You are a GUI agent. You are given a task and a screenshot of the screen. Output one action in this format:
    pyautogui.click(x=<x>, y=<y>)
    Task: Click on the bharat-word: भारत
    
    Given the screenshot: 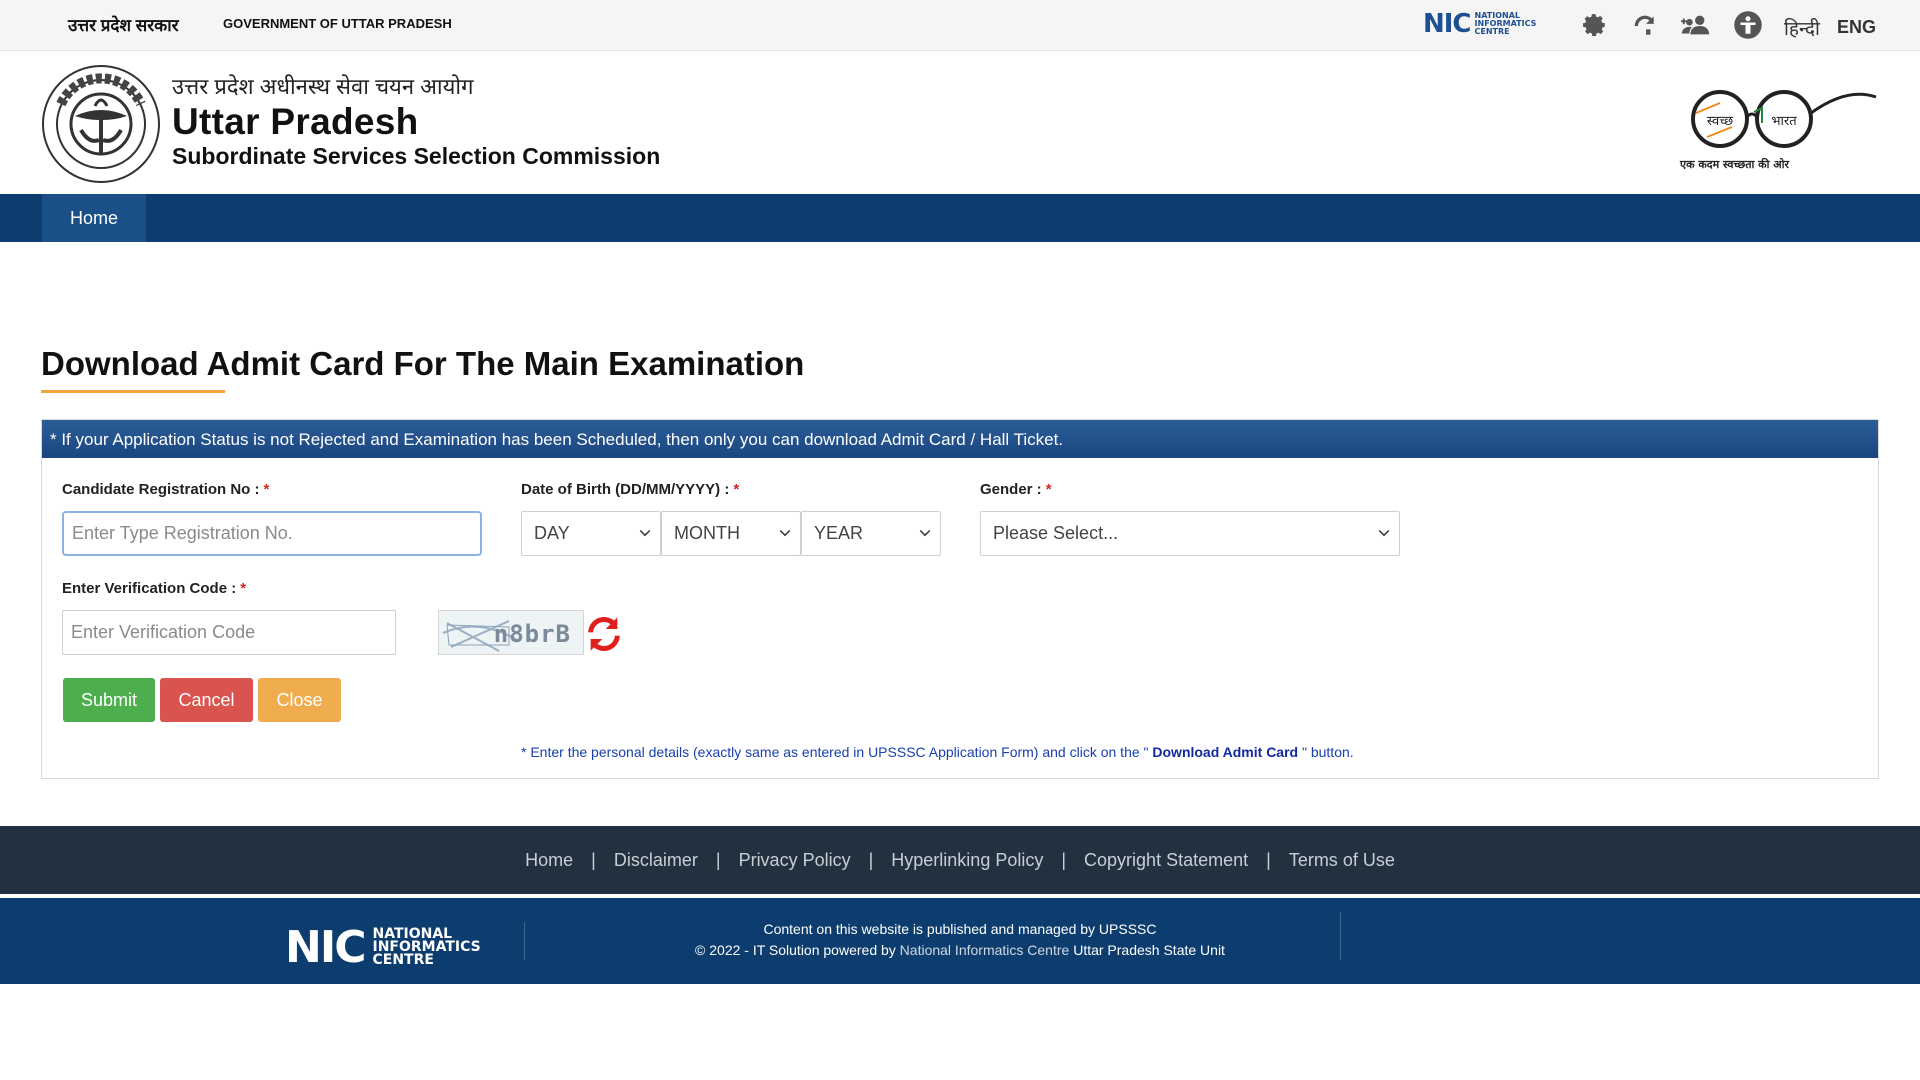 What is the action you would take?
    pyautogui.click(x=1784, y=121)
    